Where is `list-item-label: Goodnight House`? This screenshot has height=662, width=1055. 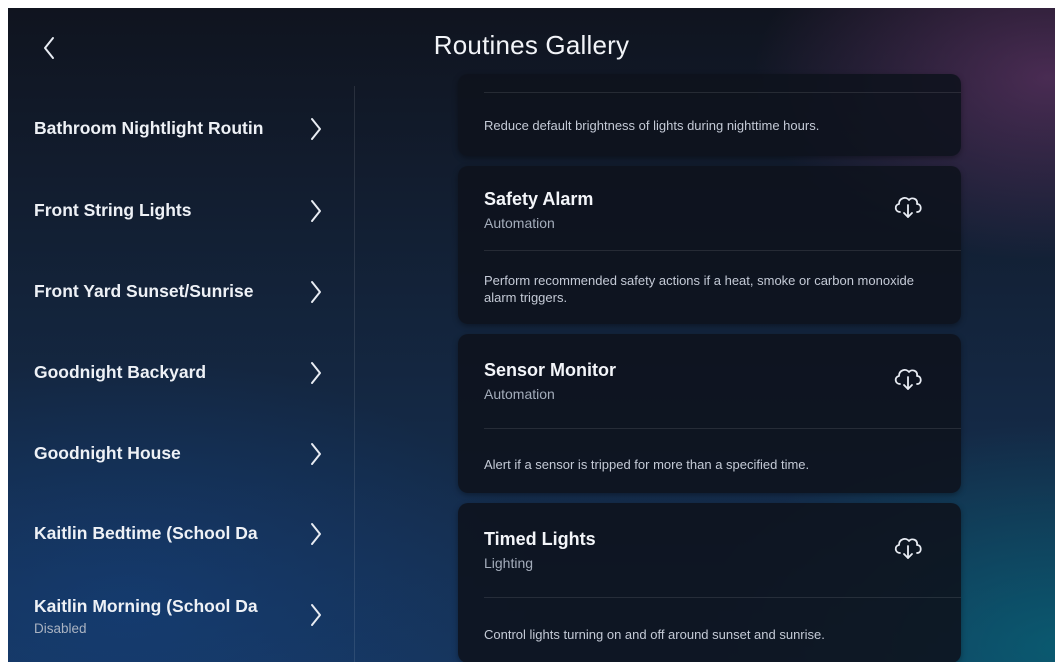
list-item-label: Goodnight House is located at coordinates (107, 453).